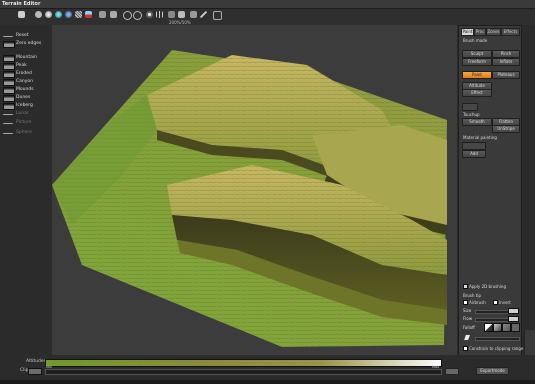 The width and height of the screenshot is (535, 384). What do you see at coordinates (9, 98) in the screenshot?
I see `dunes-icon` at bounding box center [9, 98].